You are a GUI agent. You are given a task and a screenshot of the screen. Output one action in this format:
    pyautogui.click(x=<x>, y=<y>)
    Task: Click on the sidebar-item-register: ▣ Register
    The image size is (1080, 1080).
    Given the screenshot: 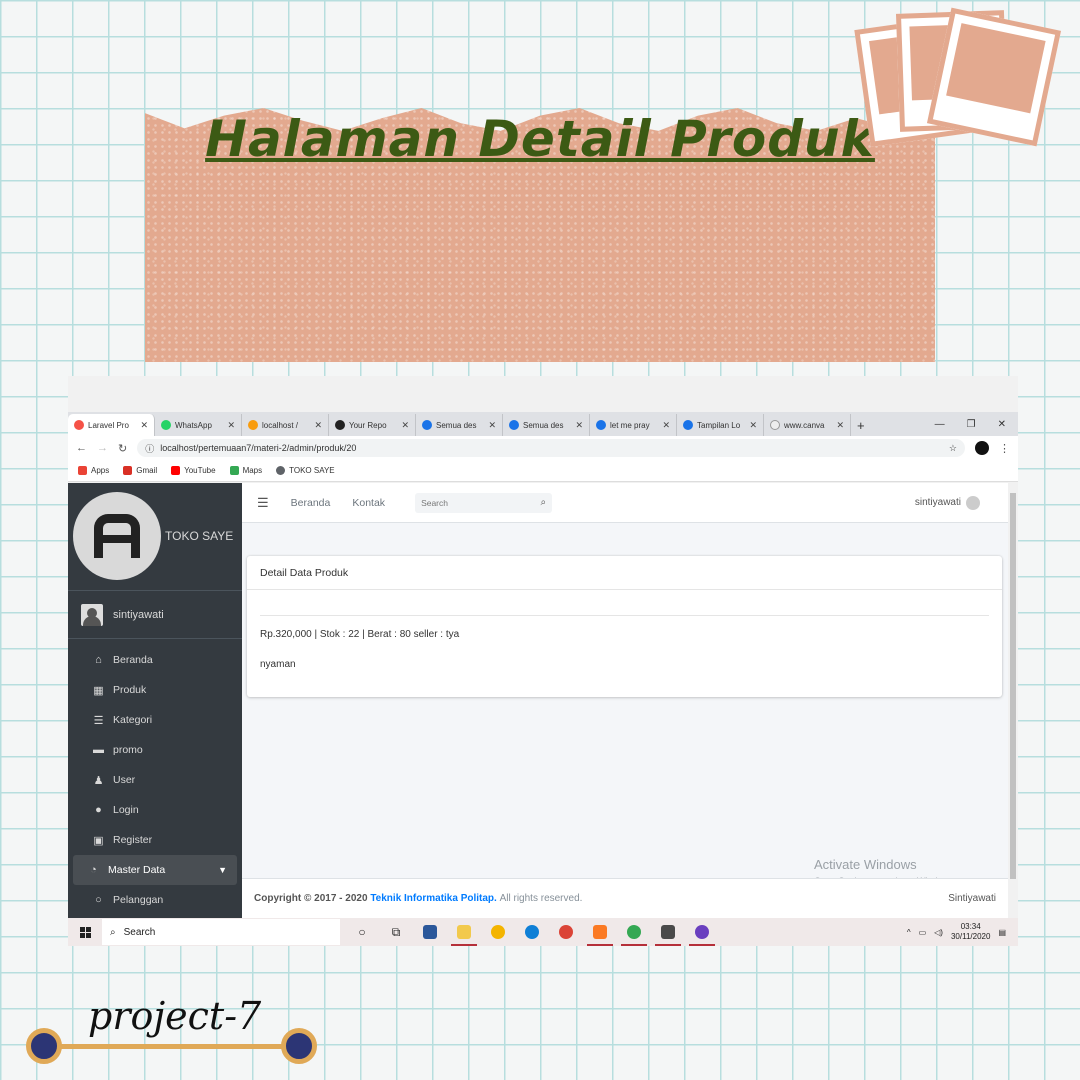 What is the action you would take?
    pyautogui.click(x=155, y=840)
    